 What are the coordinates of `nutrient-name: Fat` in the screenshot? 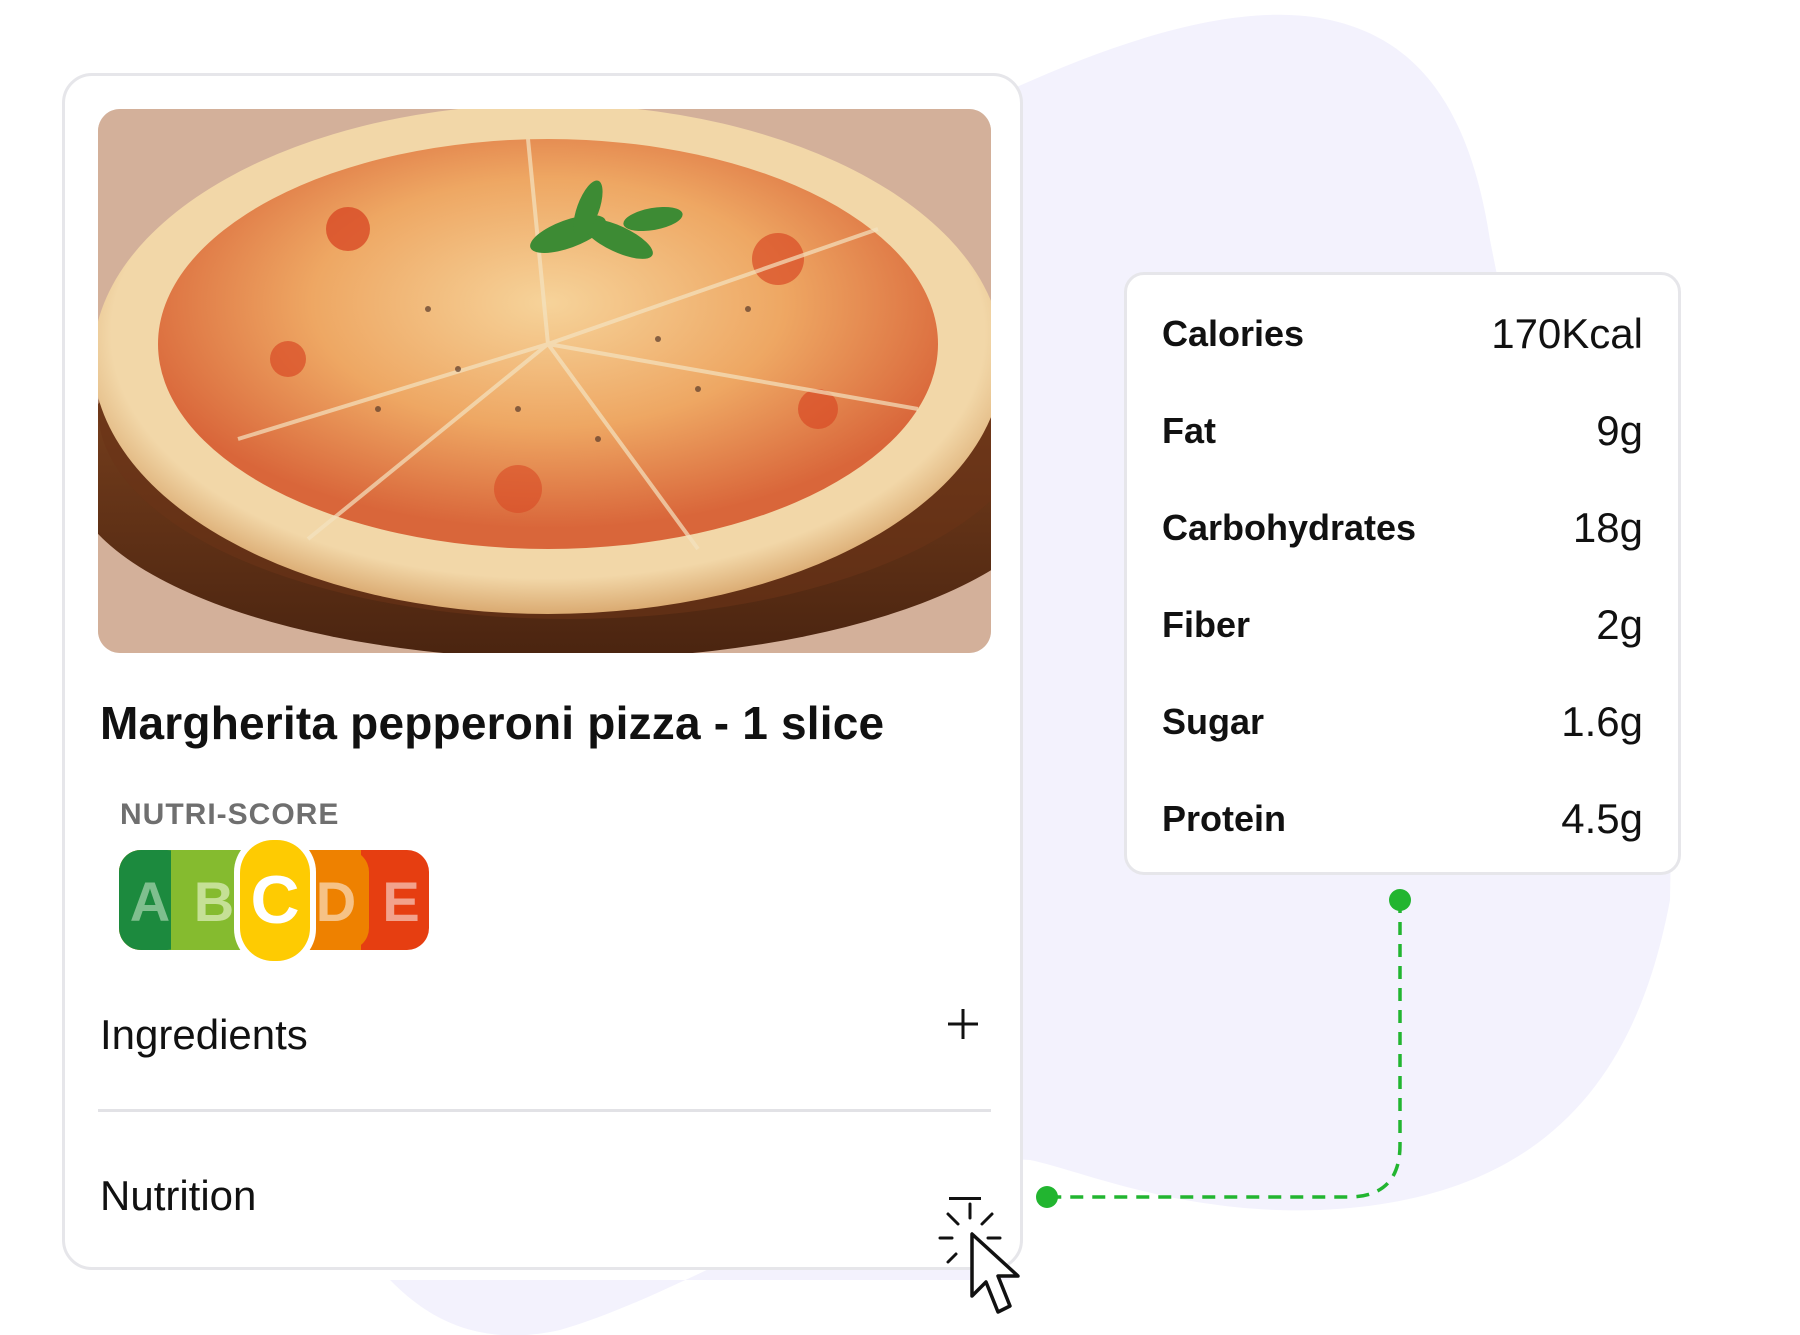 It's located at (1189, 430).